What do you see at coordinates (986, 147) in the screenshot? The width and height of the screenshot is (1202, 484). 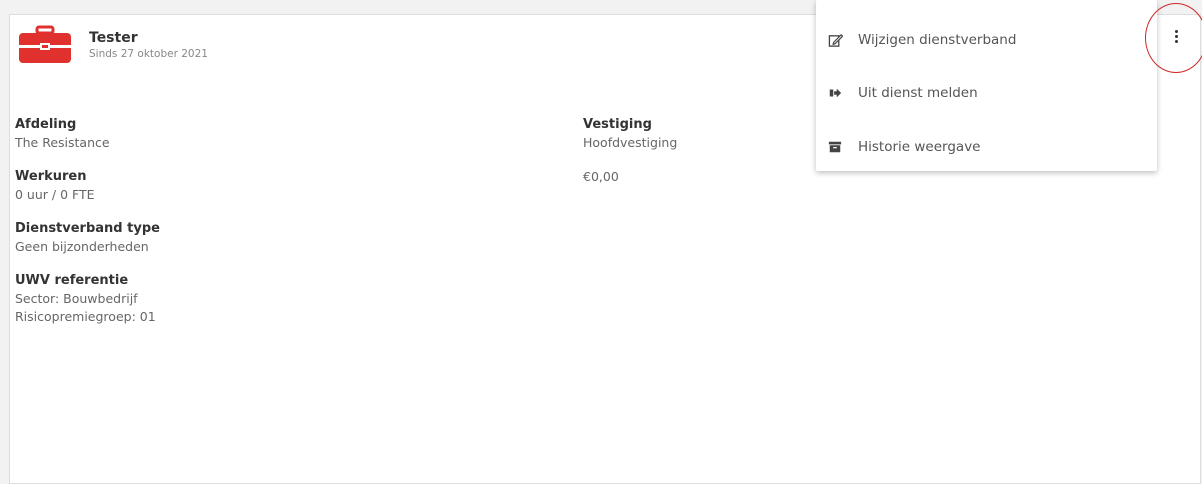 I see `menu-item-historie-weergave: Historie weergave` at bounding box center [986, 147].